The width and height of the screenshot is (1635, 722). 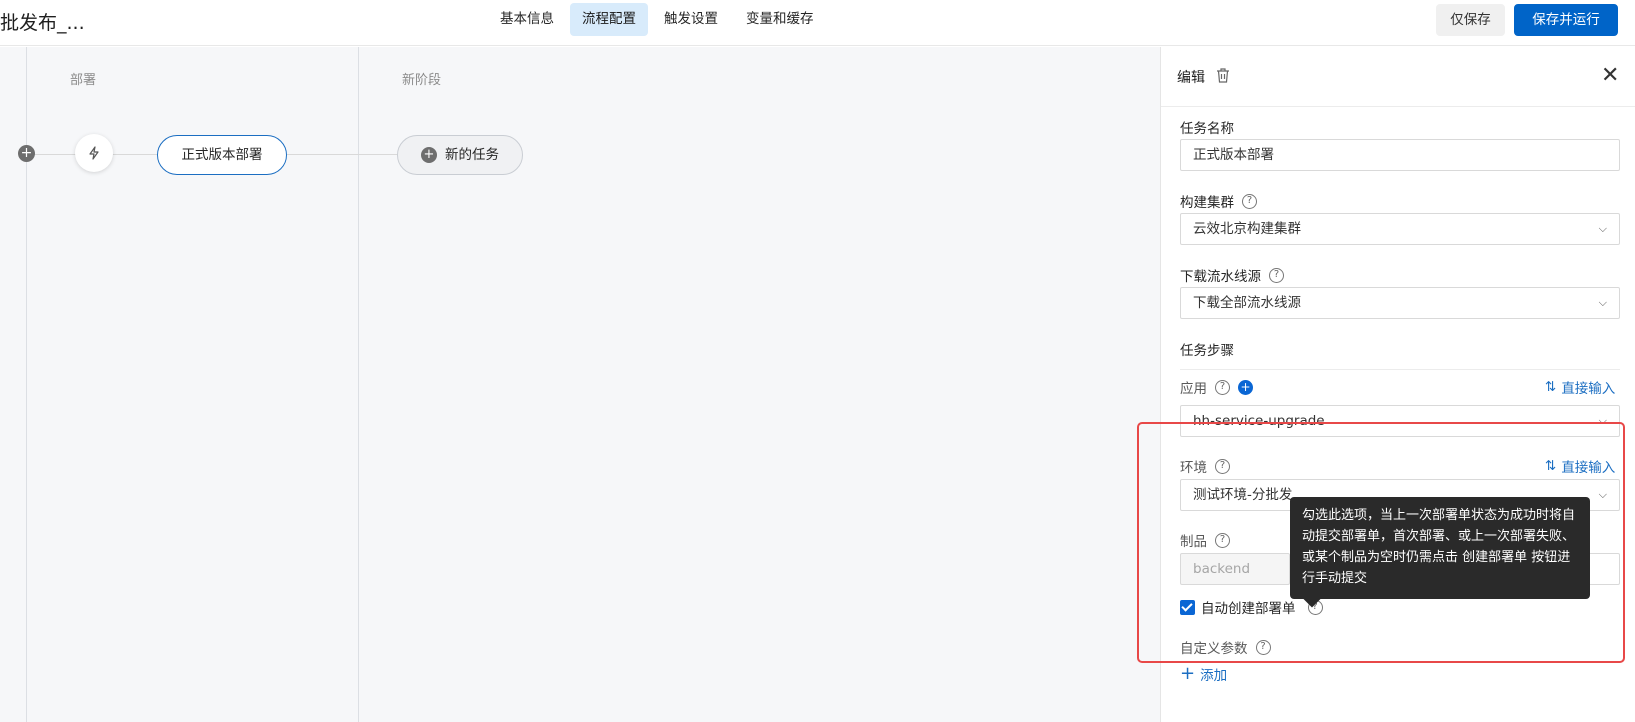 I want to click on app-select: hh-service-upgrade ⌵, so click(x=1400, y=421).